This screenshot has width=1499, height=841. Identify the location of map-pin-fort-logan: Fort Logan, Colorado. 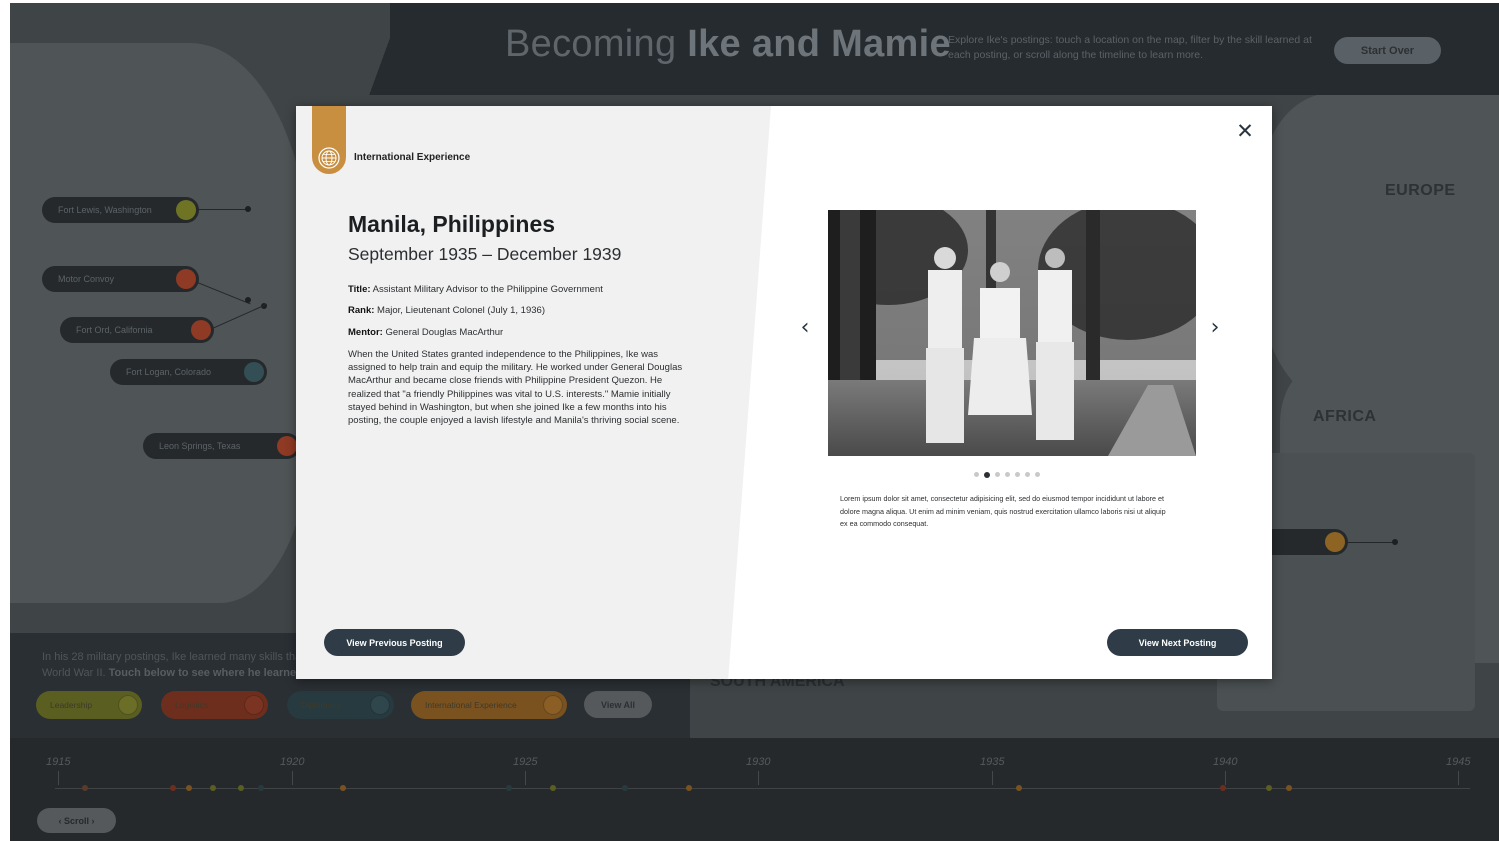
(188, 372).